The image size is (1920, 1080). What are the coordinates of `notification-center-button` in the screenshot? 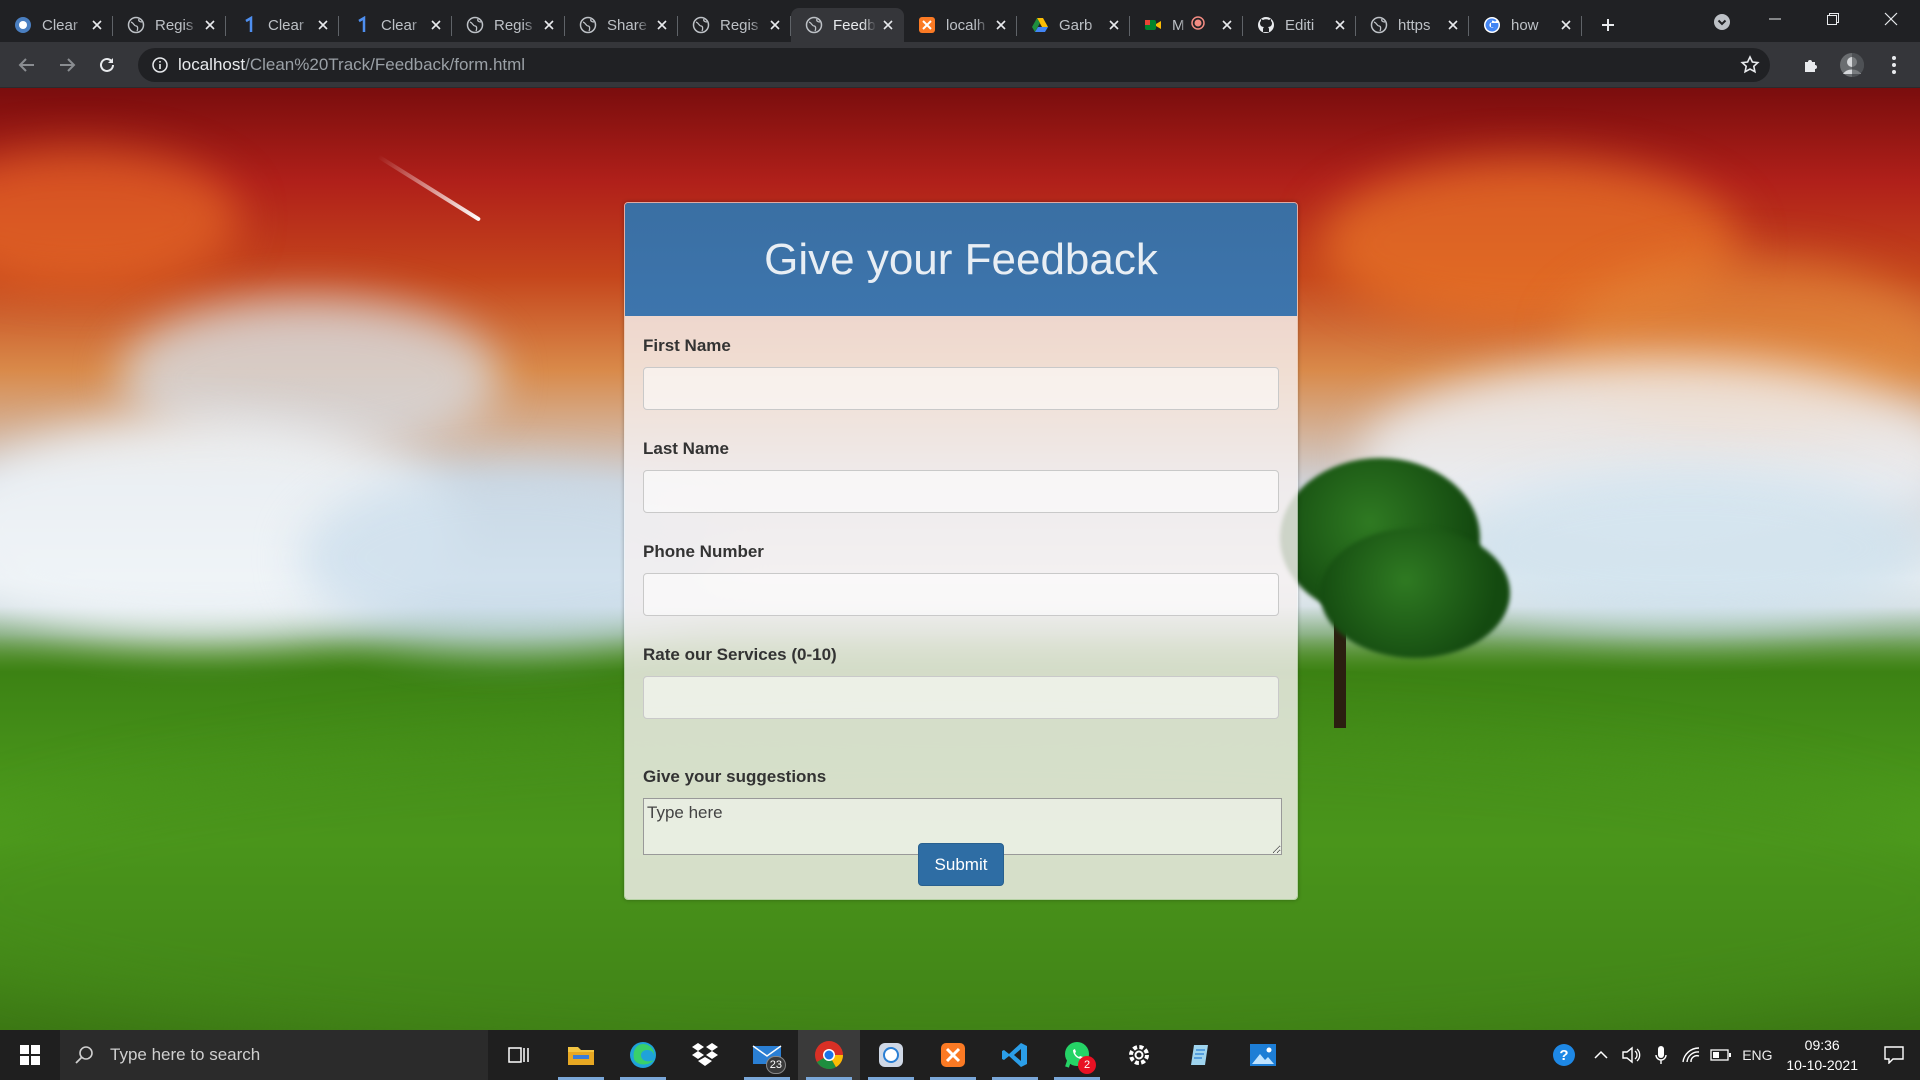 It's located at (1894, 1055).